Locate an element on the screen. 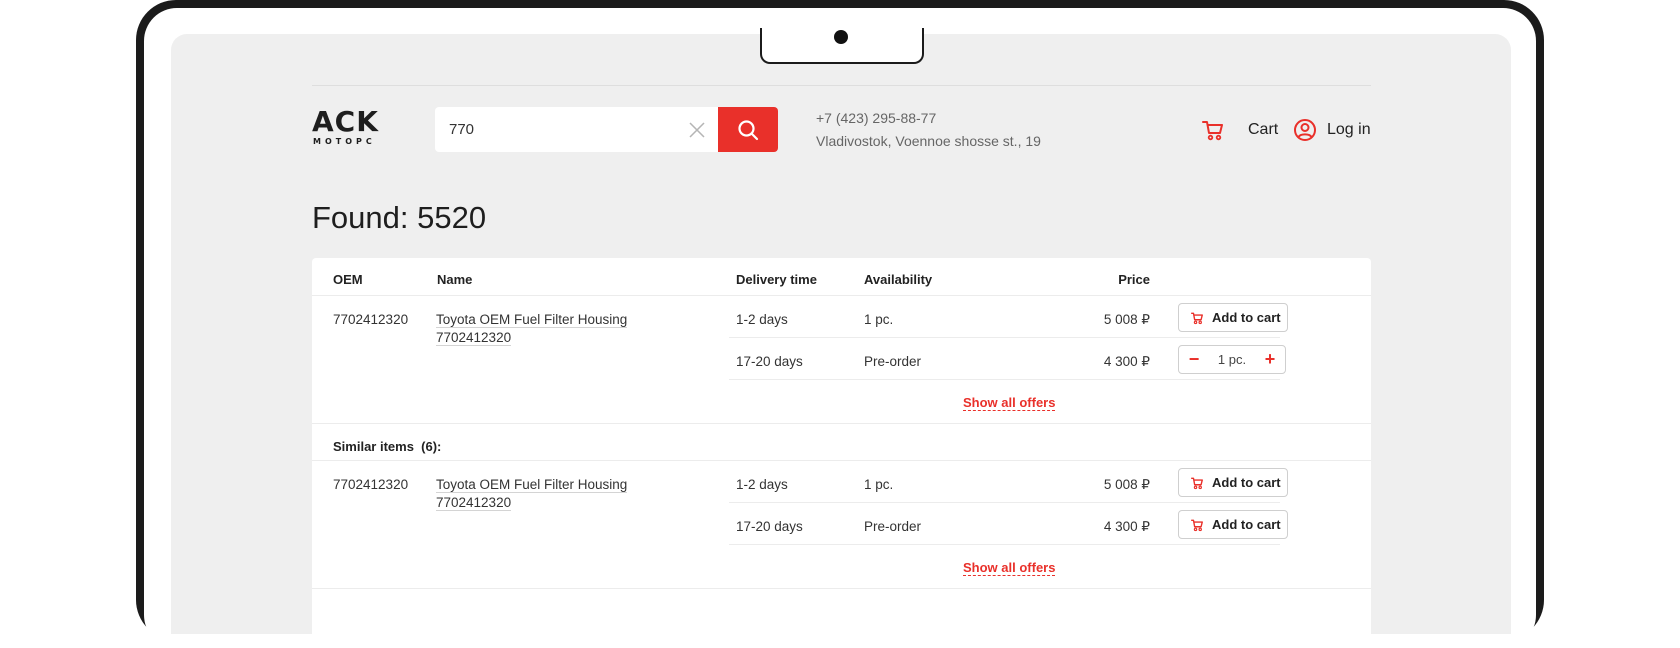  logo-subtitle: МОТОРС is located at coordinates (344, 141).